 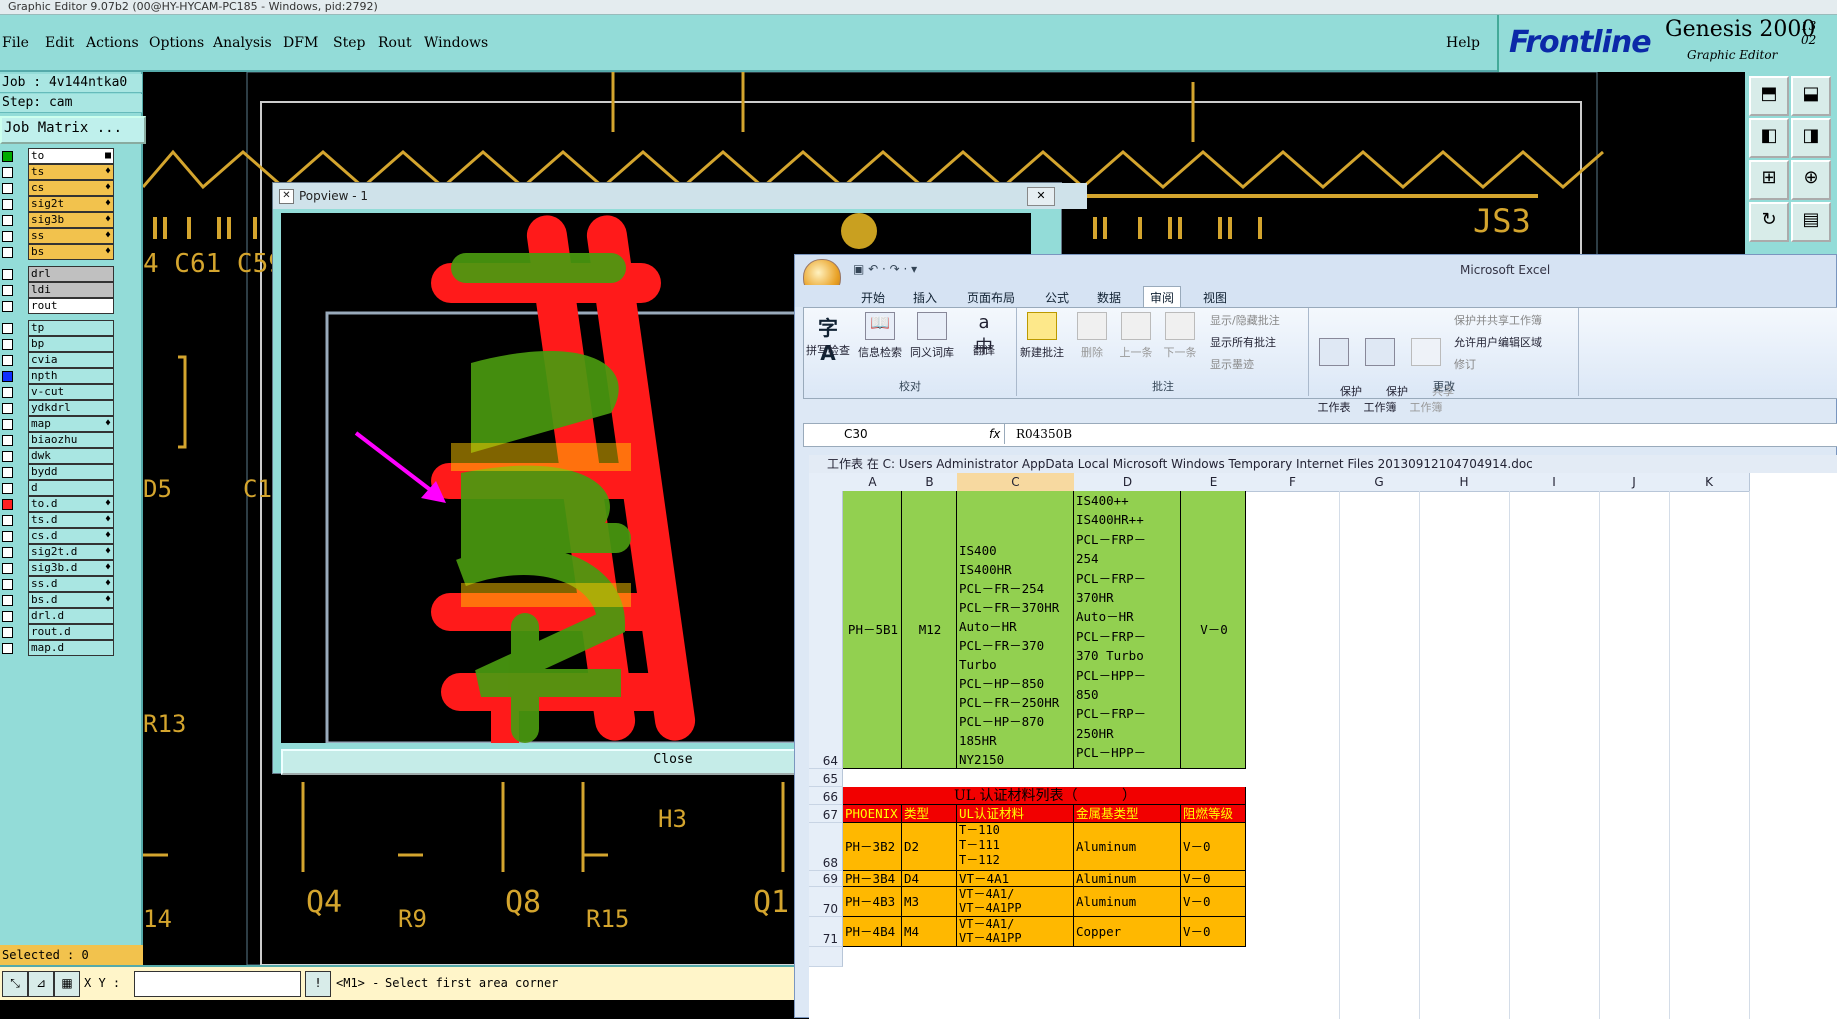 I want to click on menu-help: Help, so click(x=1463, y=43).